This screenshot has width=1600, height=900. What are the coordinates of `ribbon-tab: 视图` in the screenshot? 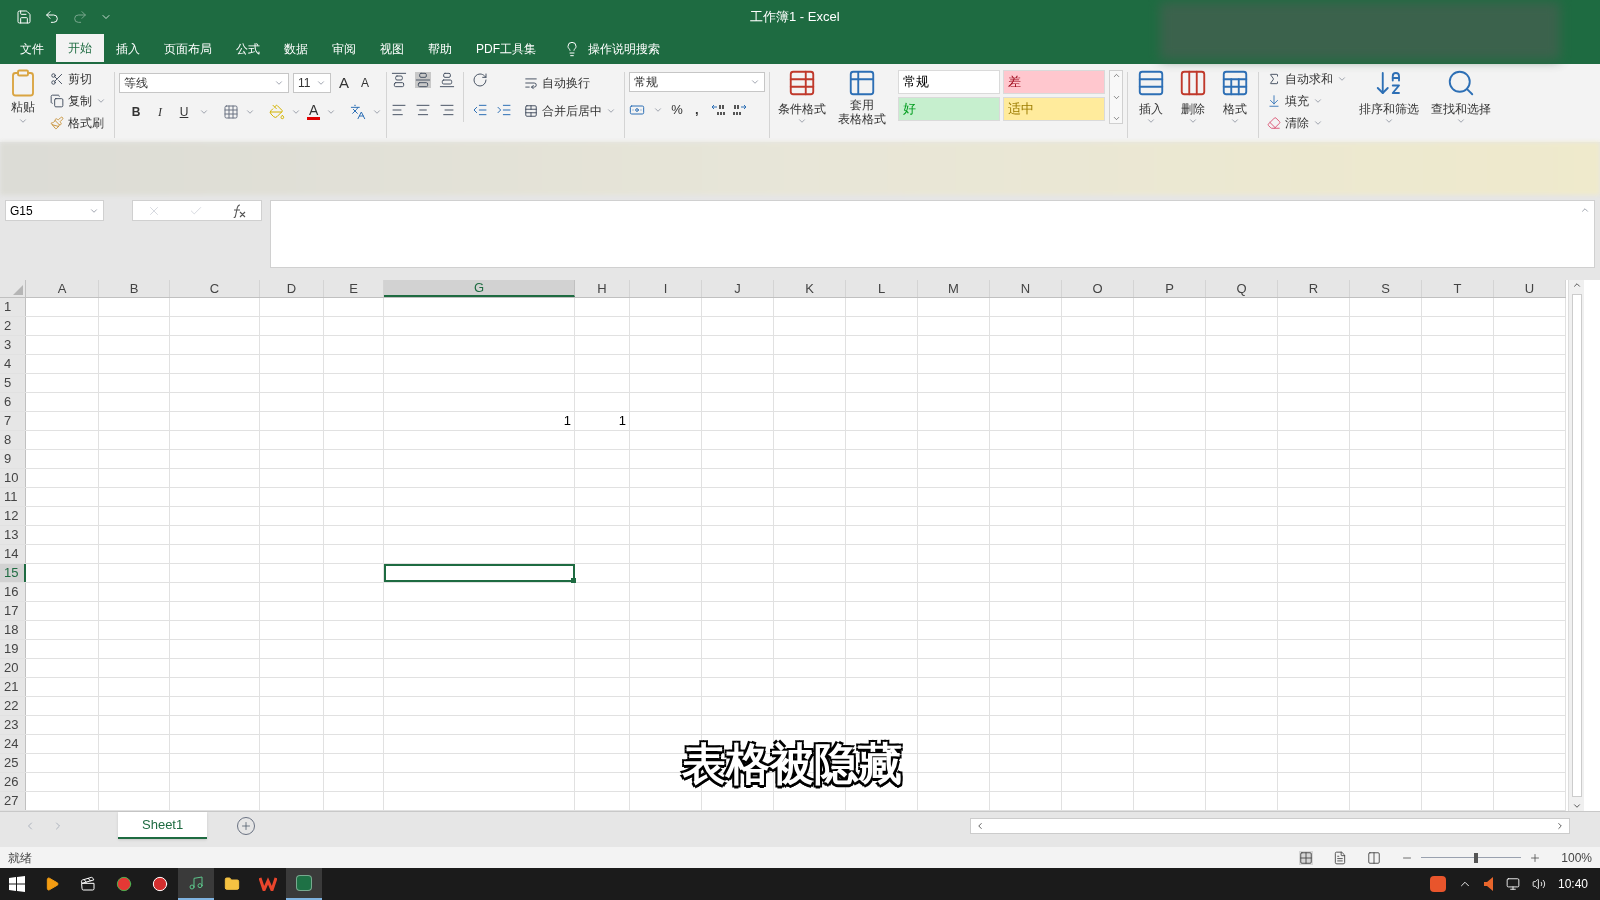 It's located at (392, 49).